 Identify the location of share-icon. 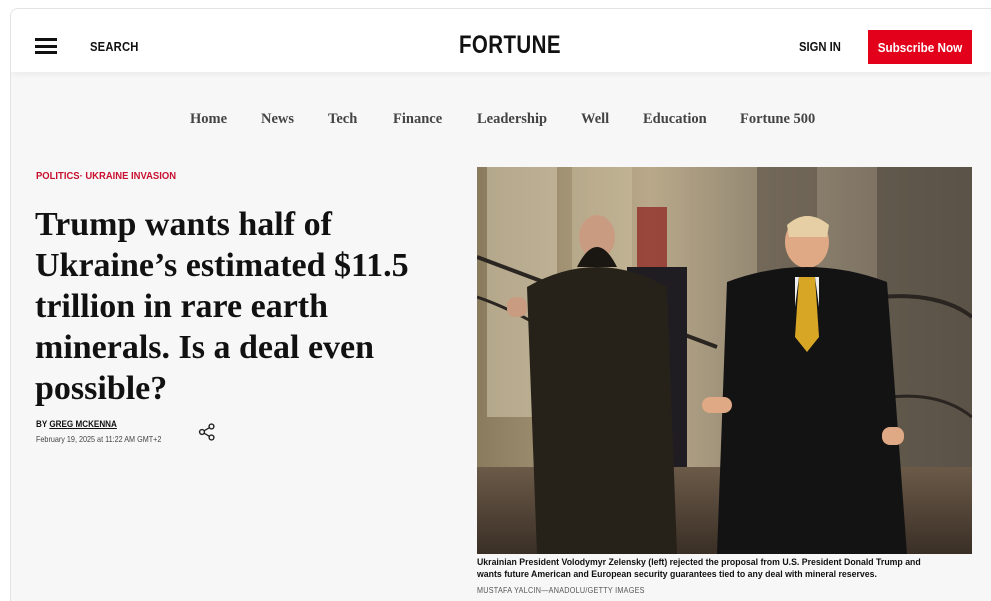
(207, 432).